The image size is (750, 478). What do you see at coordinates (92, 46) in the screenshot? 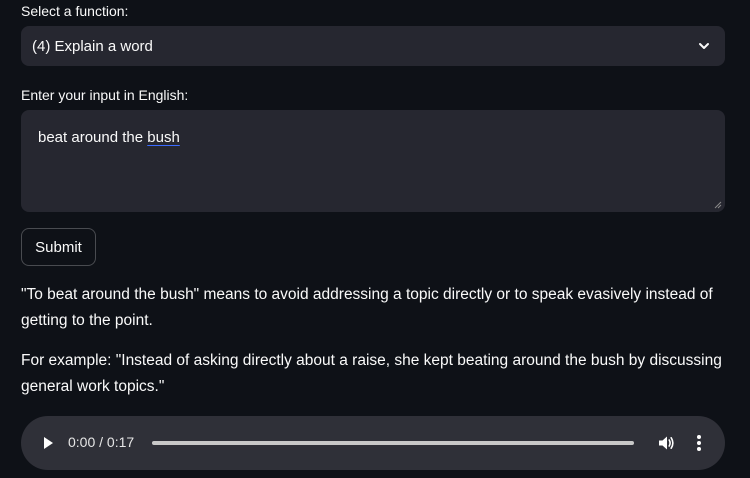
I see `function-select-value: (4) Explain a word` at bounding box center [92, 46].